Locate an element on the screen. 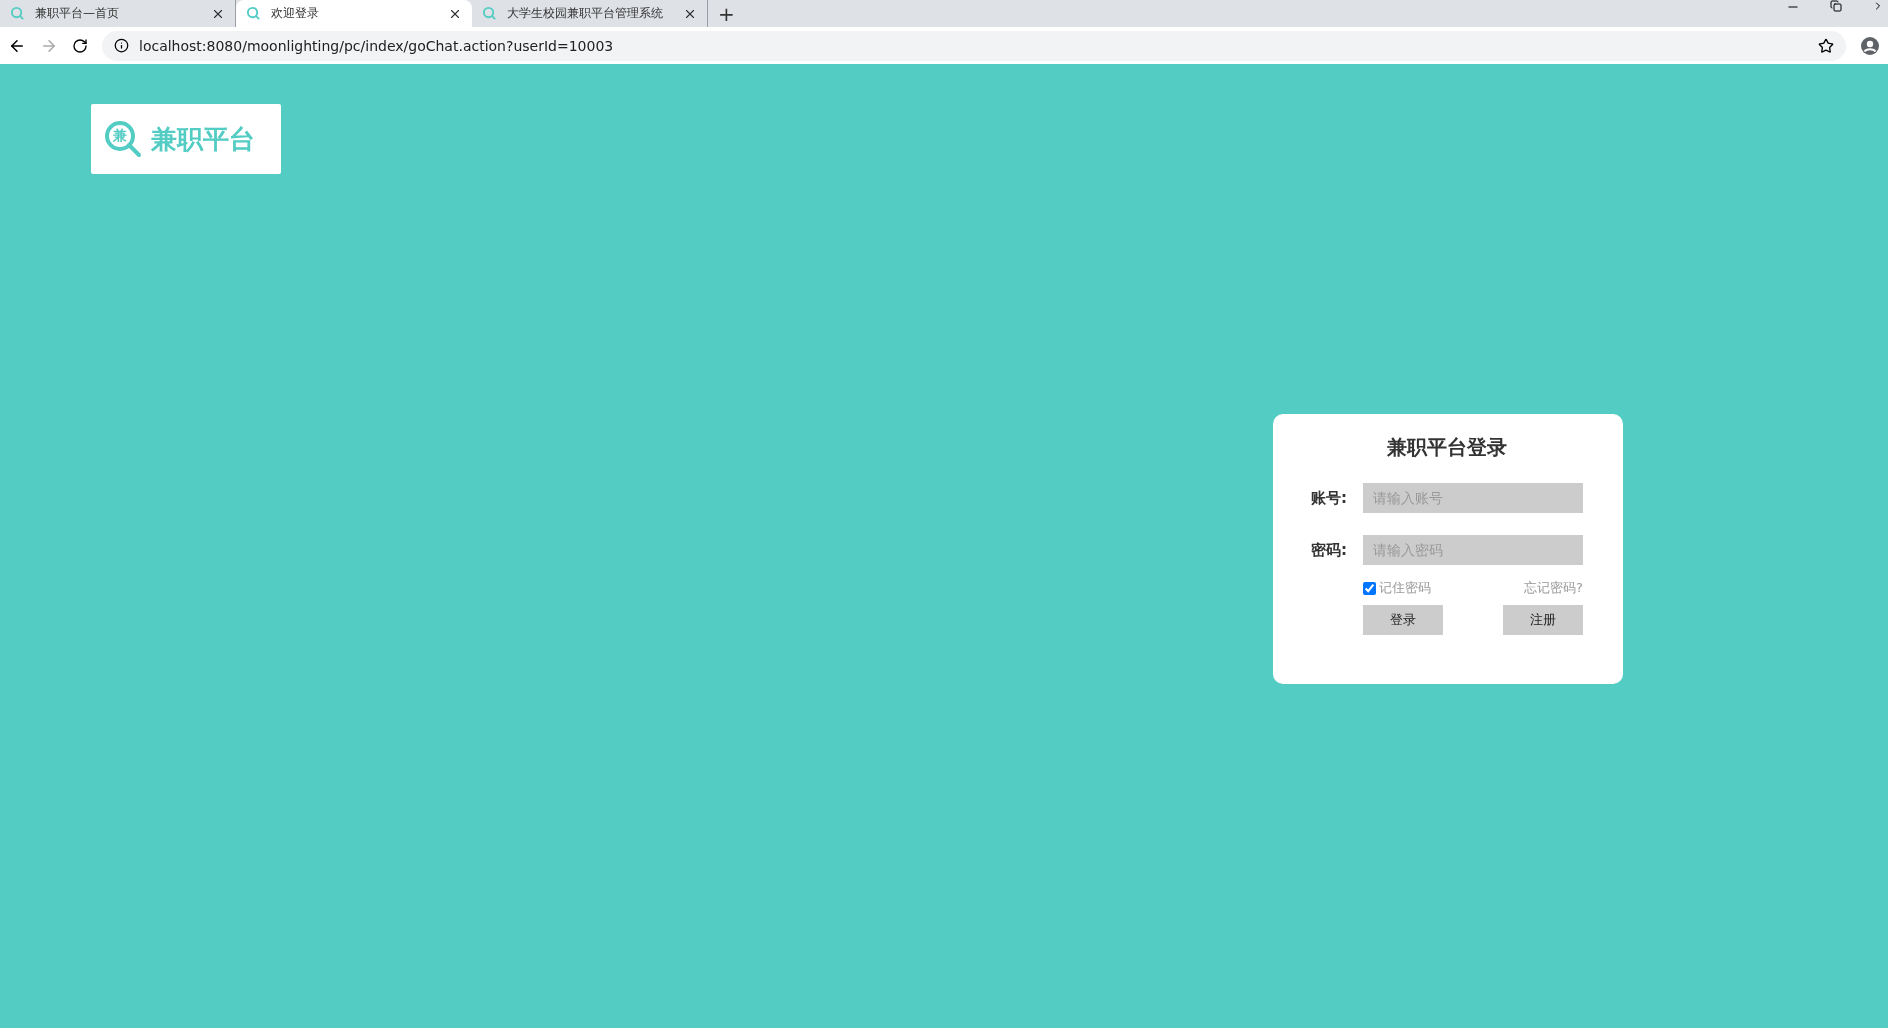 This screenshot has width=1888, height=1028. address-bar: localhost:8080/moonlighting/pc/index/goChat.action?userId=10003 is located at coordinates (974, 45).